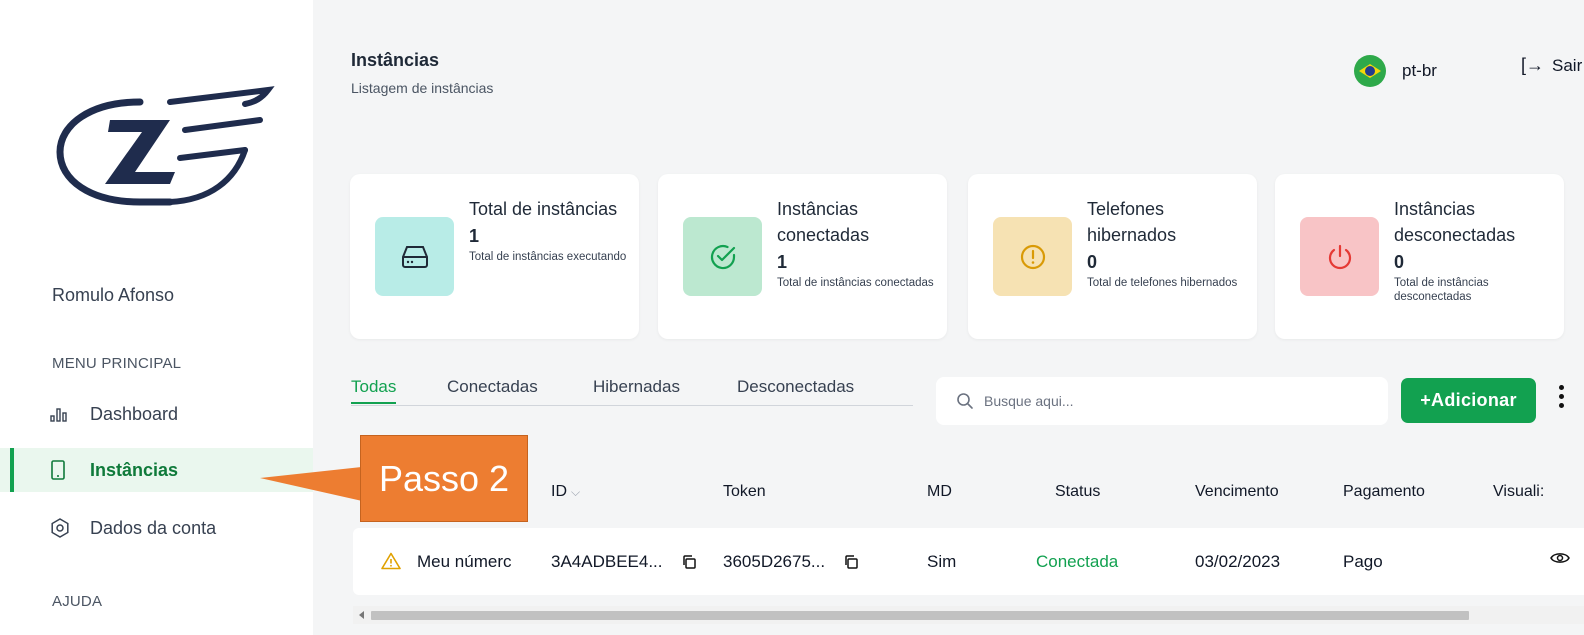  What do you see at coordinates (1441, 290) in the screenshot?
I see `card-description: Total de instâncias desconectadas` at bounding box center [1441, 290].